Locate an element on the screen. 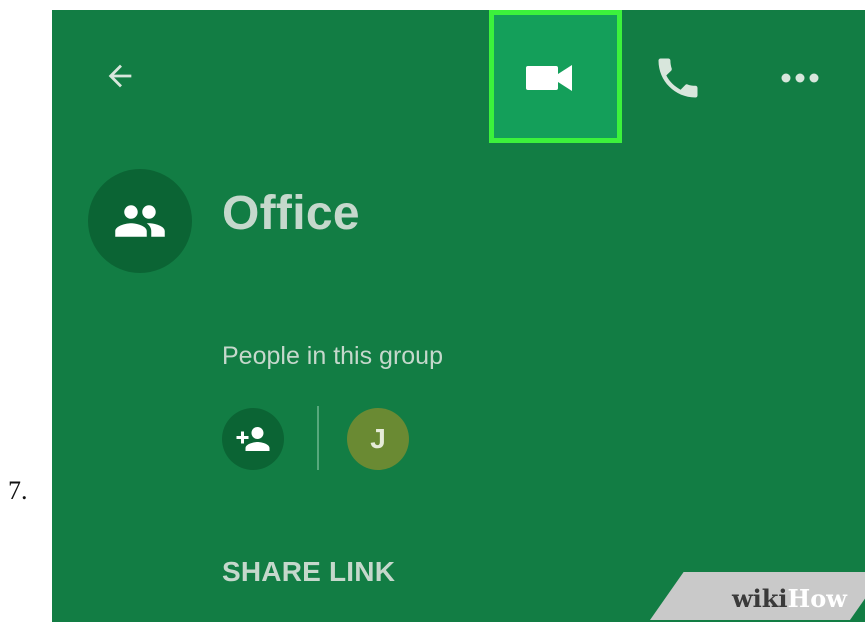 Image resolution: width=865 pixels, height=622 pixels. phone-icon is located at coordinates (678, 78).